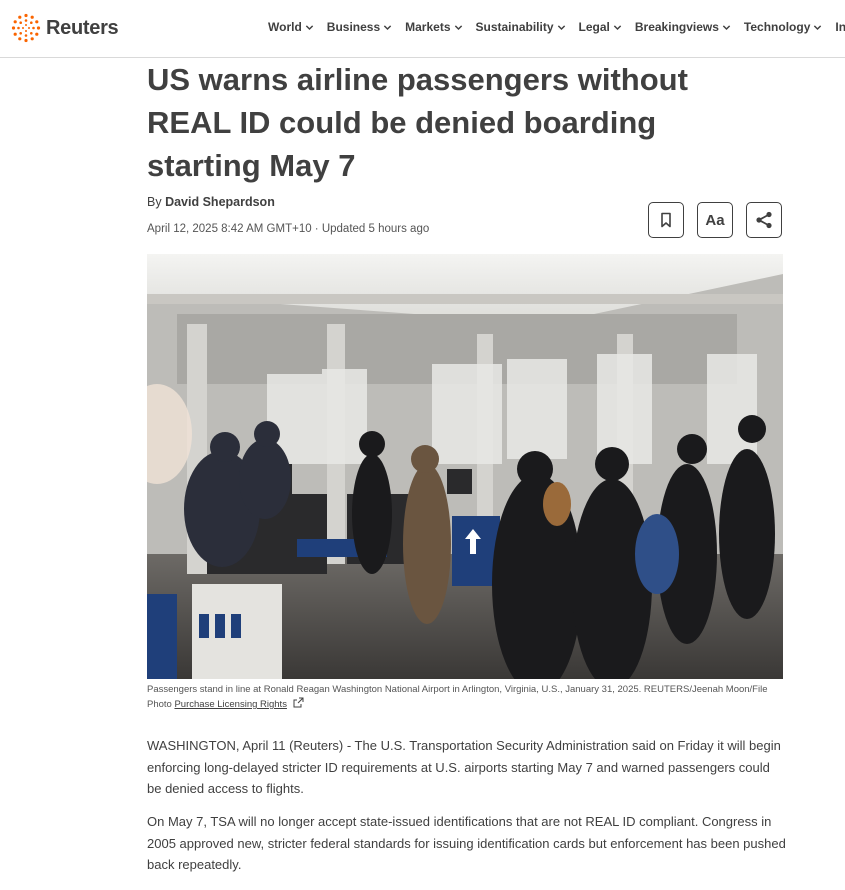 The width and height of the screenshot is (845, 890). Describe the element at coordinates (230, 704) in the screenshot. I see `purchase-licensing-link: Purchase Licensing Rights` at that location.